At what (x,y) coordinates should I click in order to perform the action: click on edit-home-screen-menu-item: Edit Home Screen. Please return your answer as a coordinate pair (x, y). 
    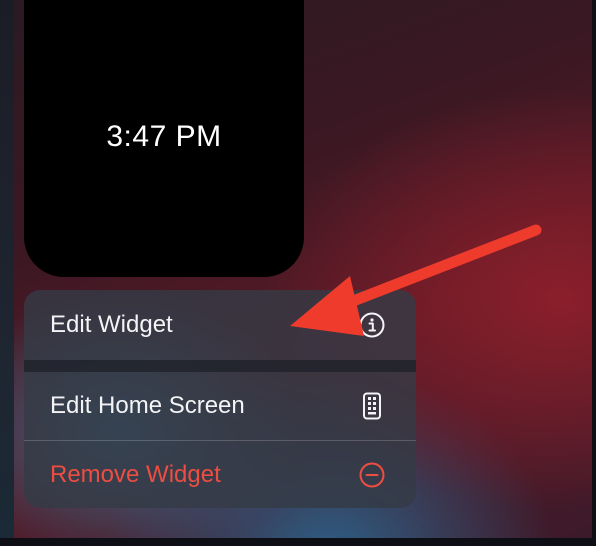
    Looking at the image, I should click on (220, 406).